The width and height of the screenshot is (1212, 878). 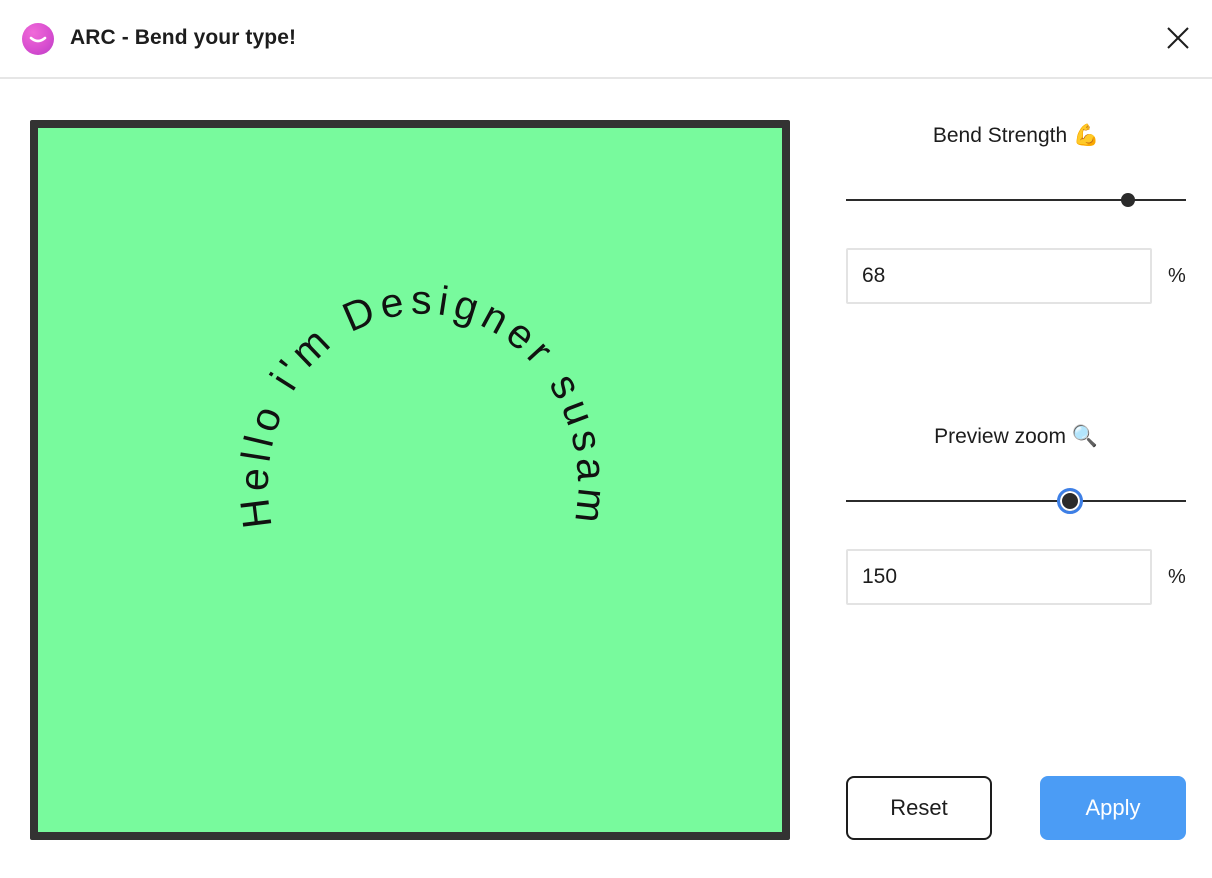 What do you see at coordinates (1177, 276) in the screenshot?
I see `bend-unit-label: %` at bounding box center [1177, 276].